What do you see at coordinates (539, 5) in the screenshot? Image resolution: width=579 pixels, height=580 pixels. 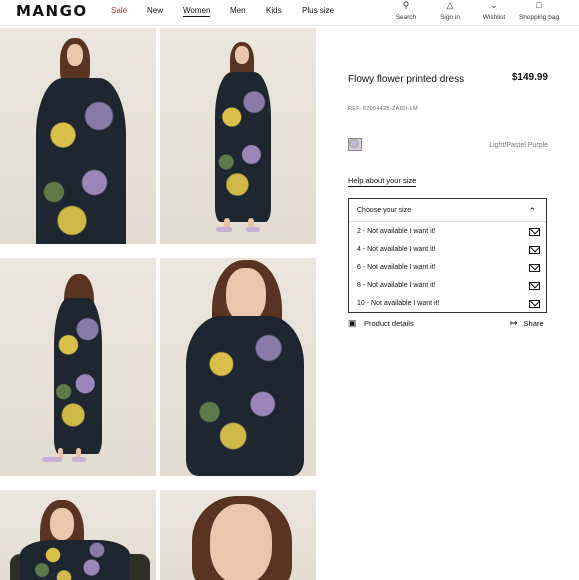 I see `bag-icon: □` at bounding box center [539, 5].